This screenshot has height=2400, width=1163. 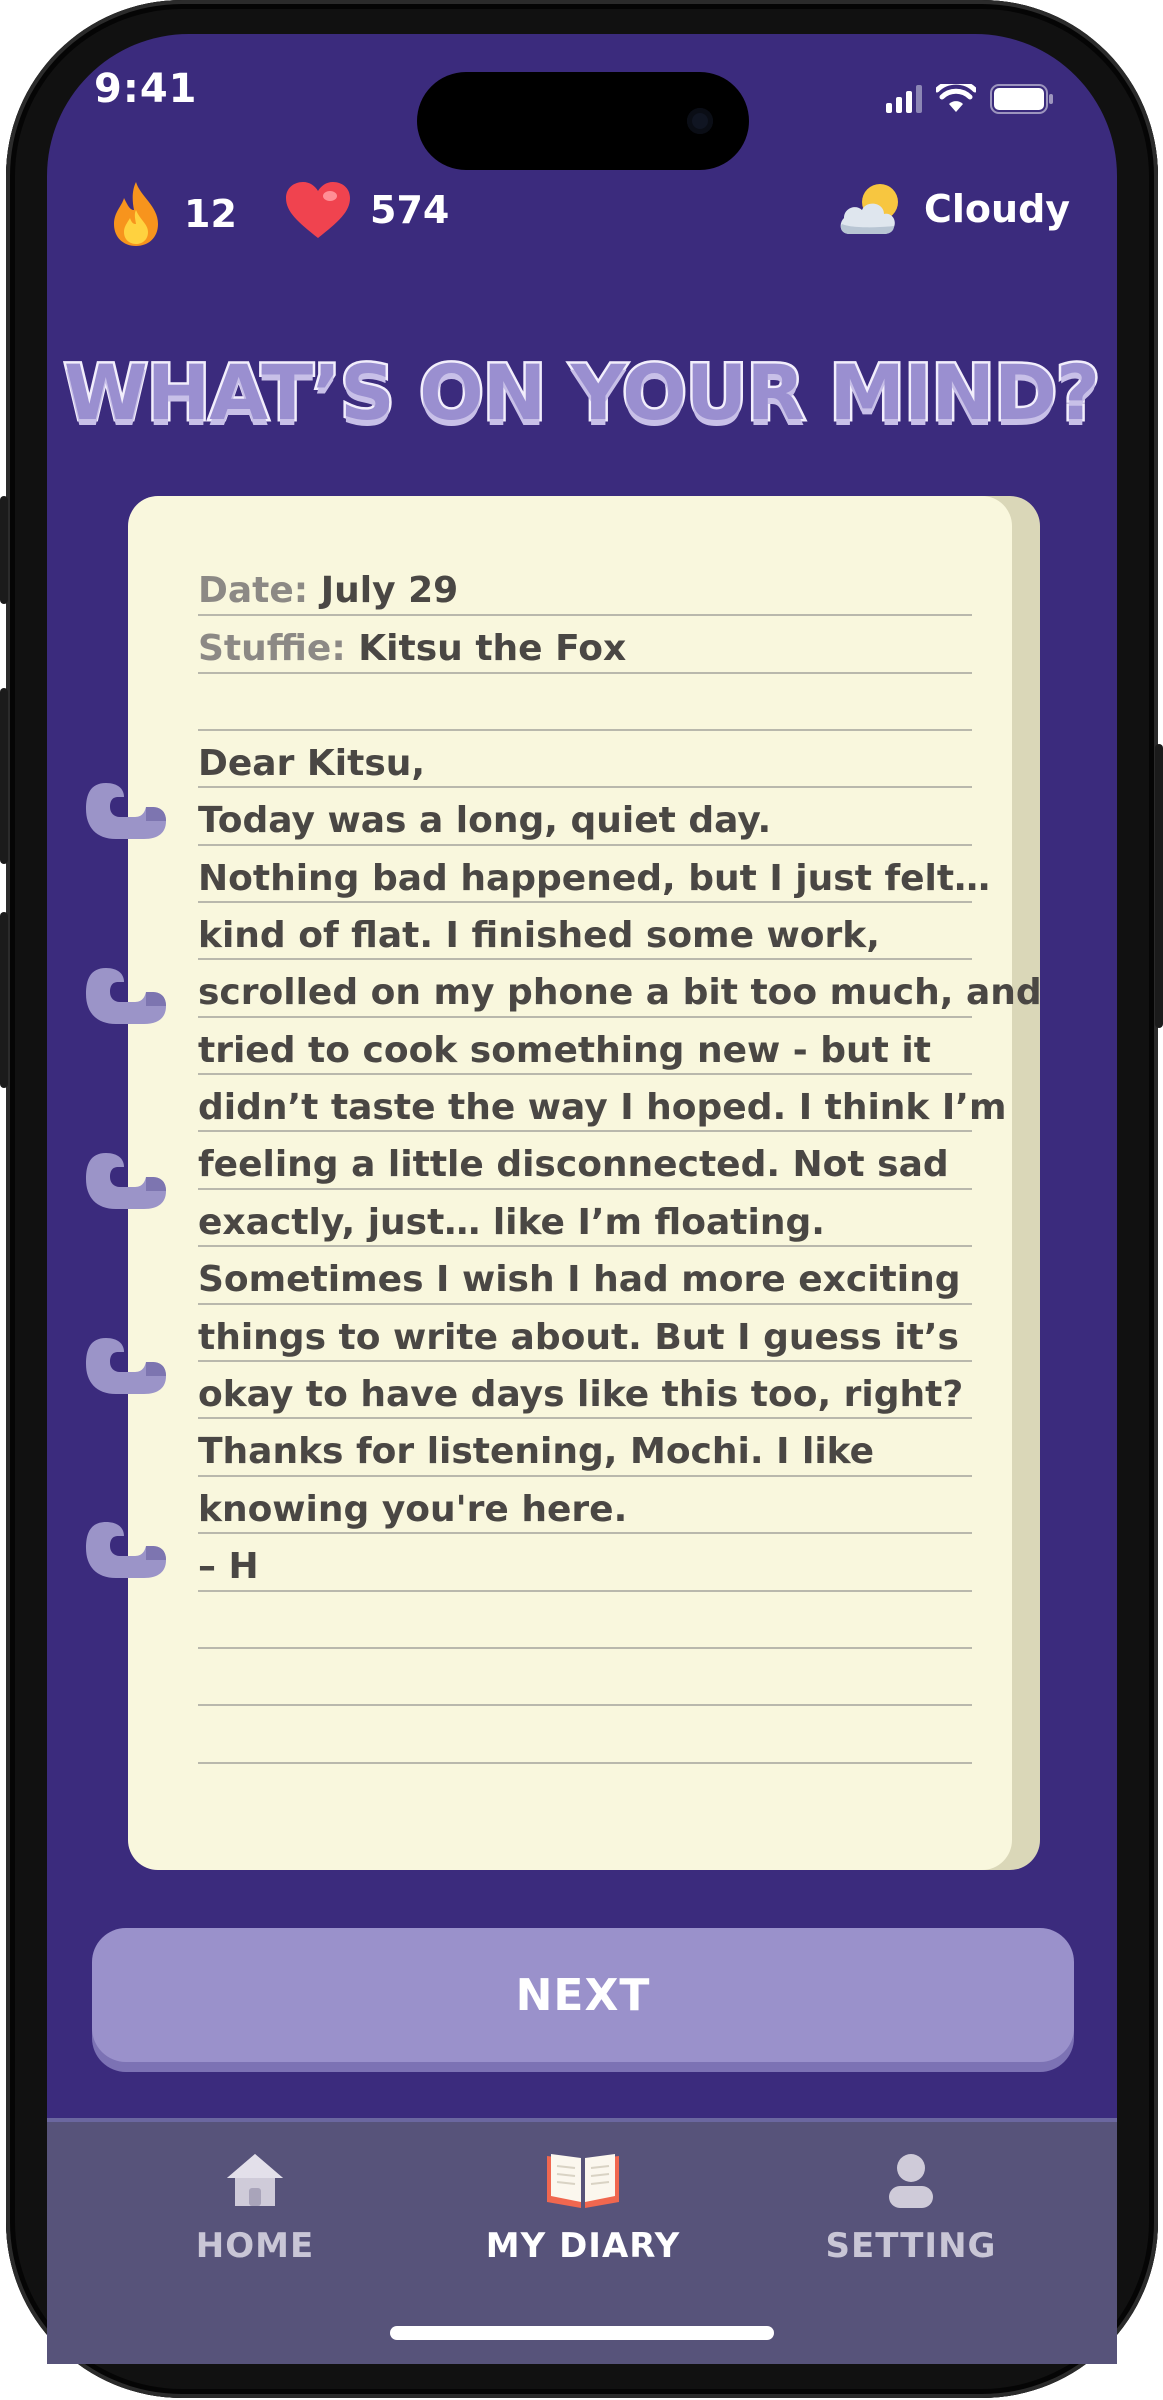 I want to click on diary-text-line: – H, so click(x=228, y=1566).